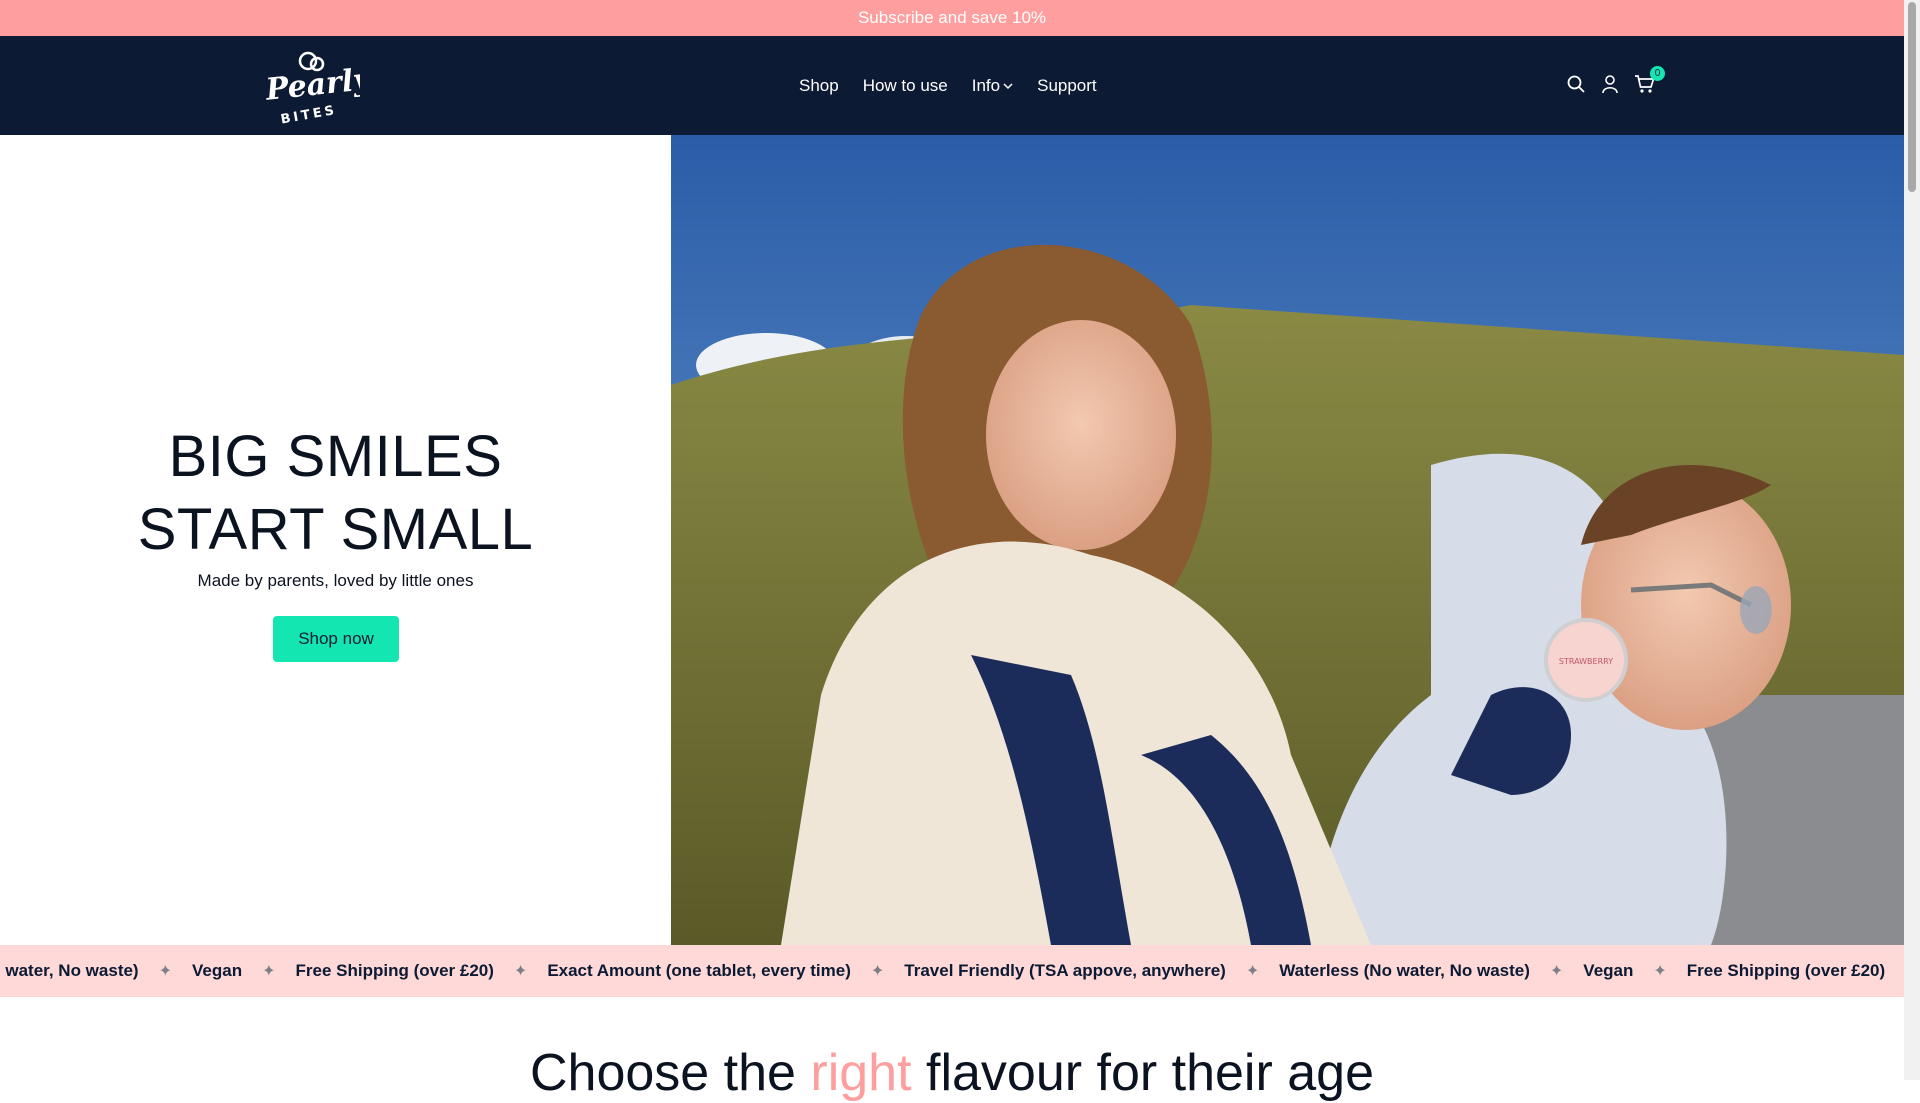 The image size is (1920, 1103). What do you see at coordinates (986, 85) in the screenshot?
I see `nav-info-label: Info` at bounding box center [986, 85].